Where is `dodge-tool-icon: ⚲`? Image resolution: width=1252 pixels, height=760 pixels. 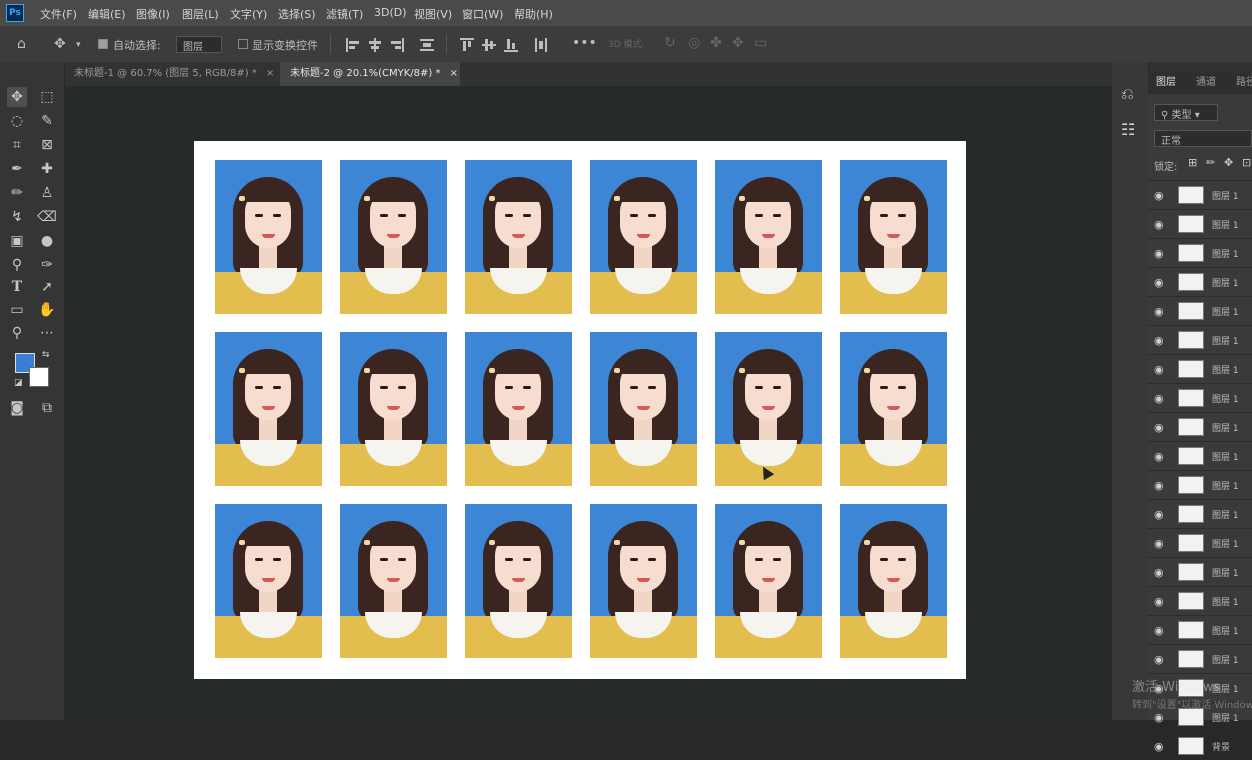 dodge-tool-icon: ⚲ is located at coordinates (17, 265).